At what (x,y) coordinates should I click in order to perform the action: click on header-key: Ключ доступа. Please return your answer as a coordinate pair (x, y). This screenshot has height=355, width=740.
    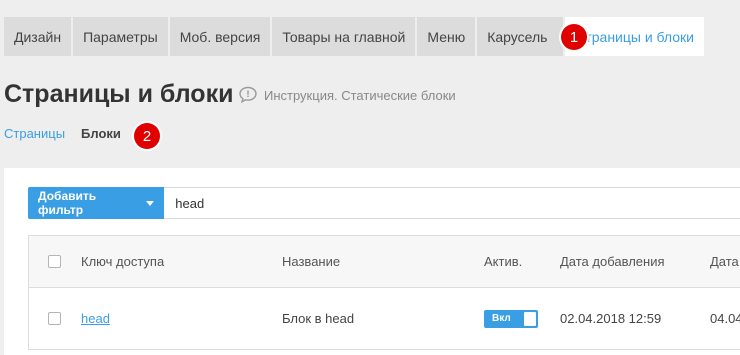
    Looking at the image, I should click on (122, 261).